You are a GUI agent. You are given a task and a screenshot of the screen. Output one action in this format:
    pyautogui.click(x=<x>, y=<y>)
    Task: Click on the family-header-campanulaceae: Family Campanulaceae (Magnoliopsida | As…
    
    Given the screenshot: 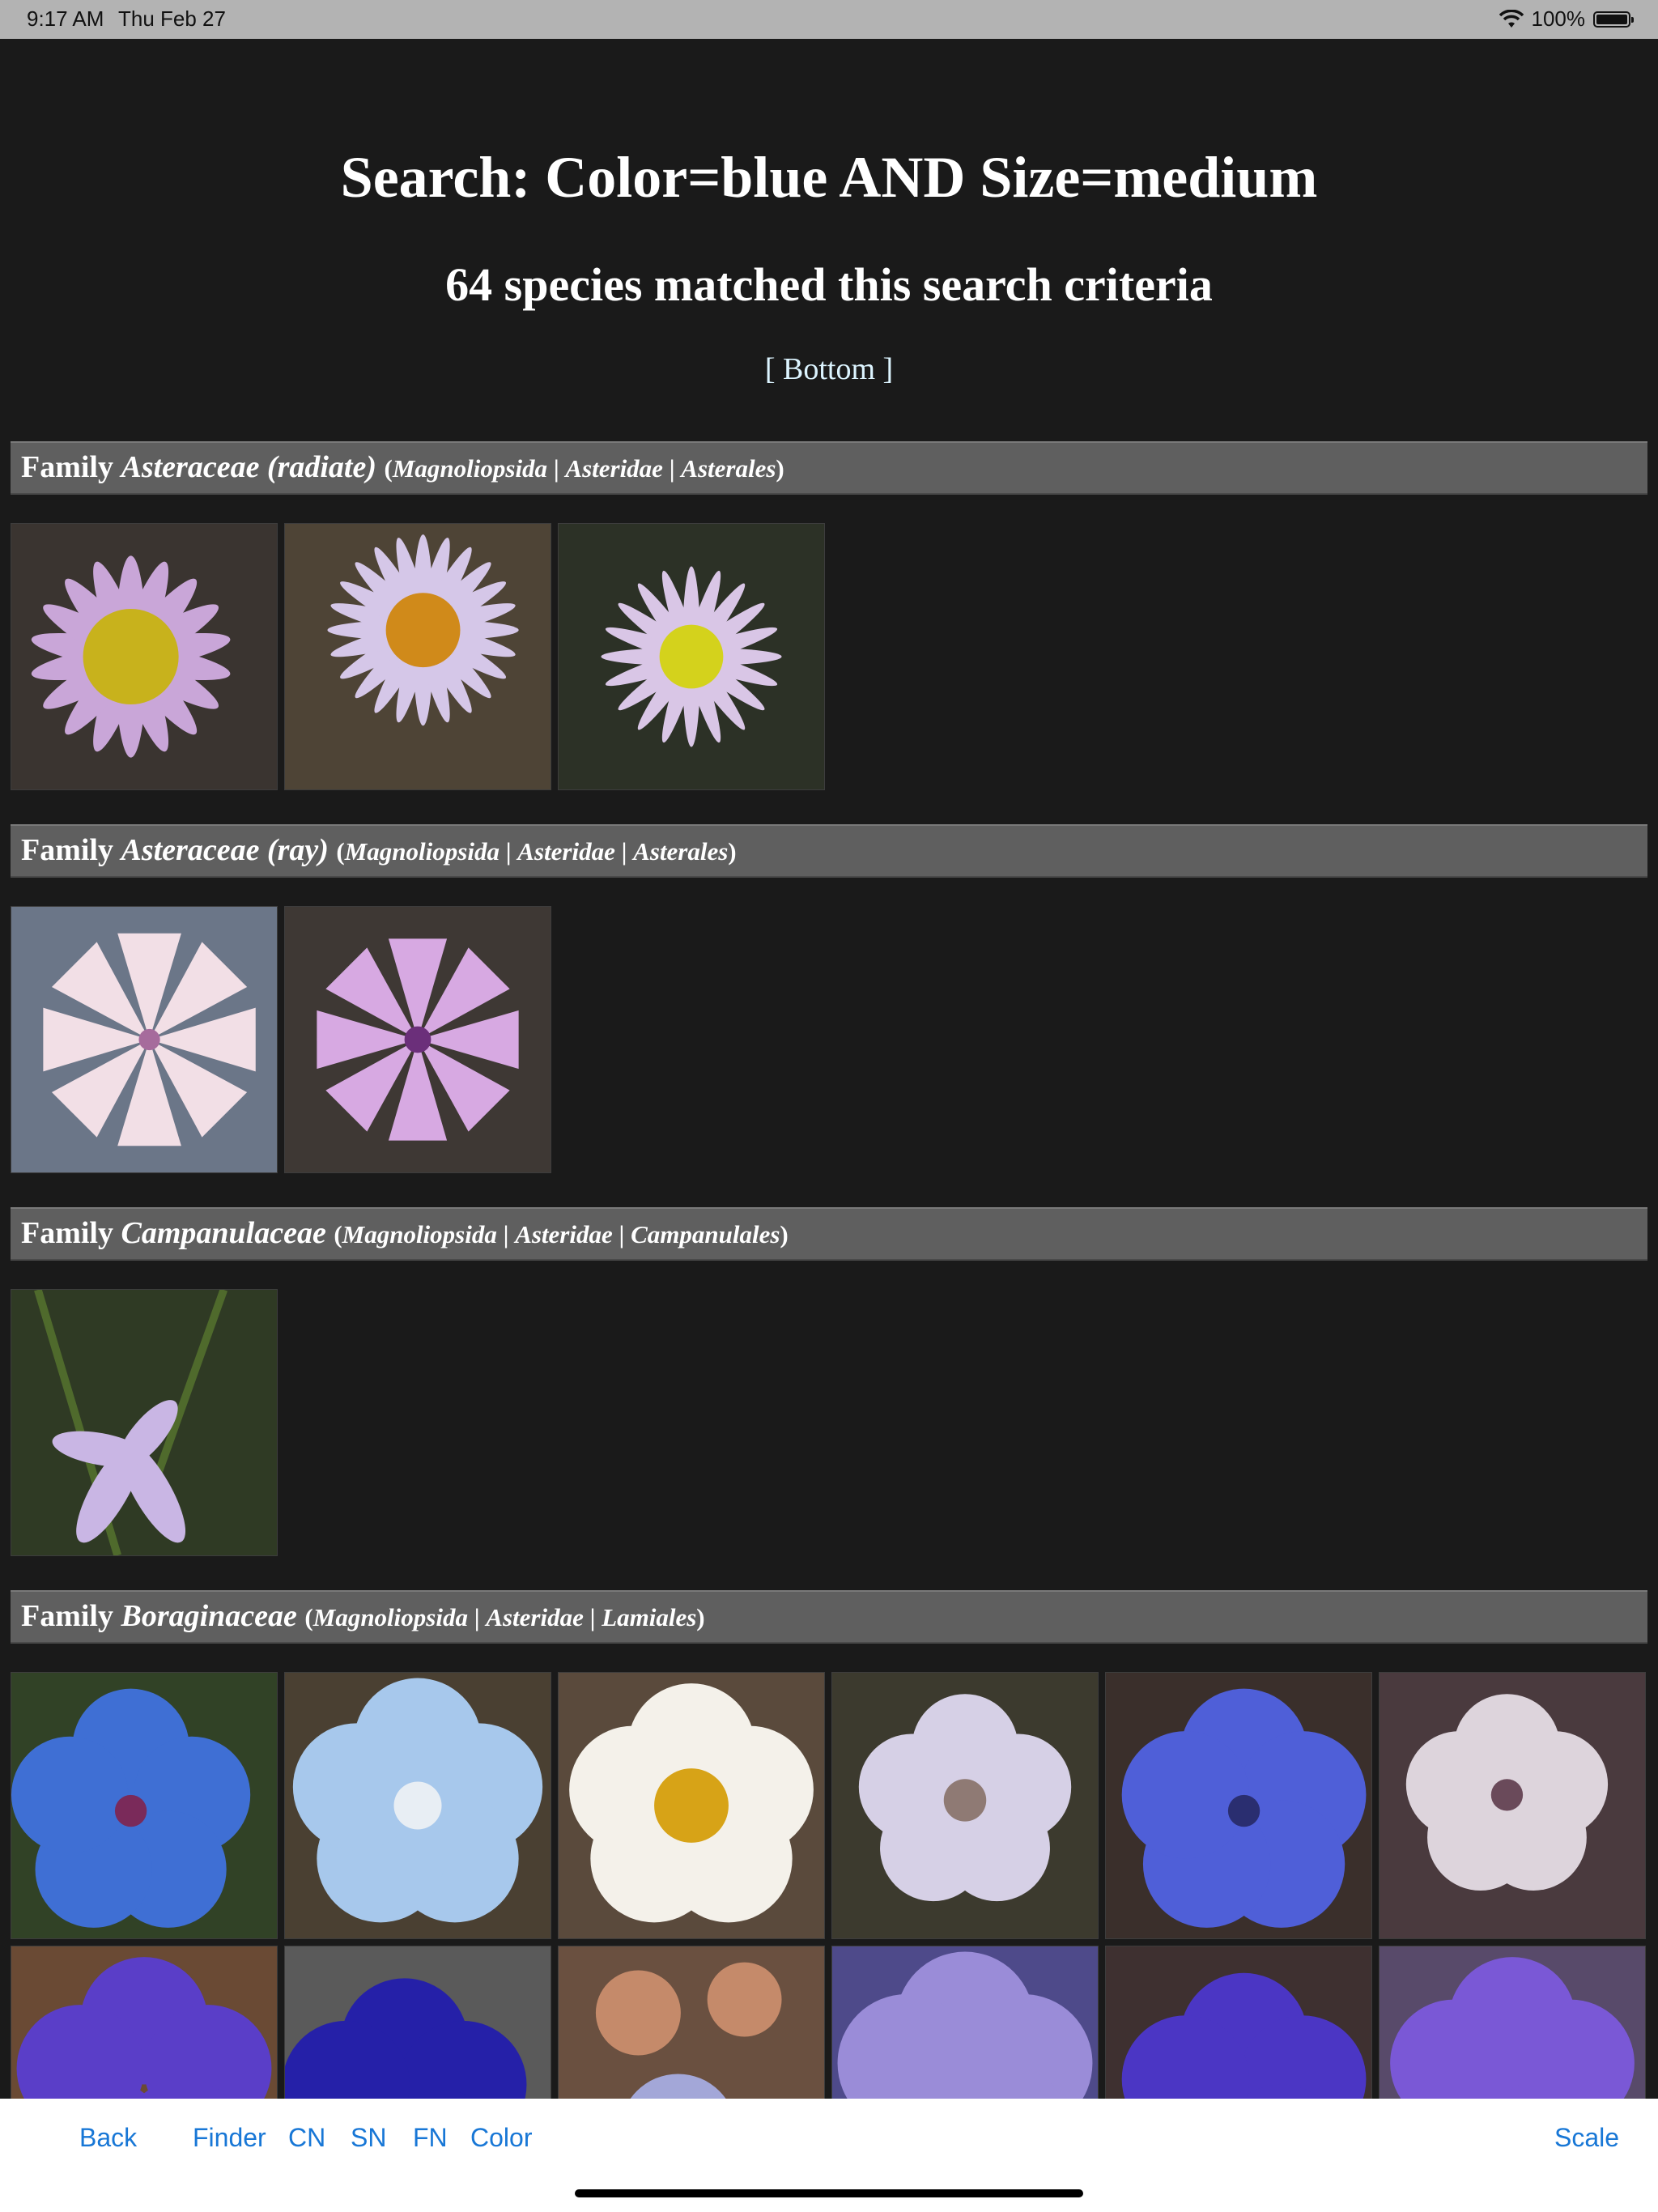 What is the action you would take?
    pyautogui.click(x=829, y=1234)
    